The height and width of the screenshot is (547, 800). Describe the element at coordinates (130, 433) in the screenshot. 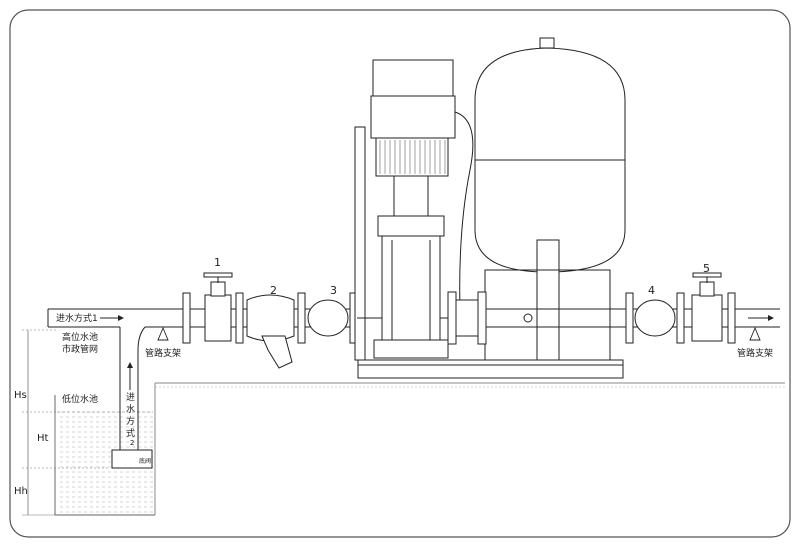

I see `inlet-mode-2-char-4: 式` at that location.